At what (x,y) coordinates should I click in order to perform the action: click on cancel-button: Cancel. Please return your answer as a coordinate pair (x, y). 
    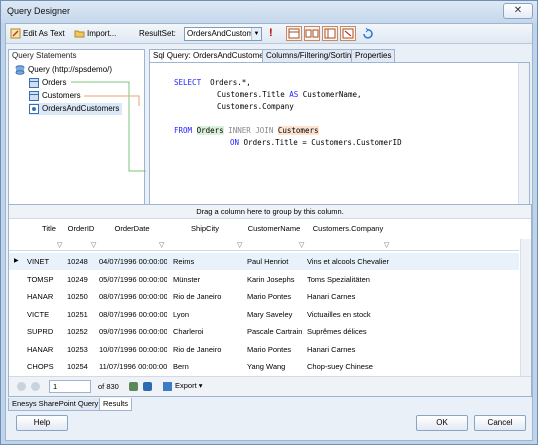
    Looking at the image, I should click on (500, 423).